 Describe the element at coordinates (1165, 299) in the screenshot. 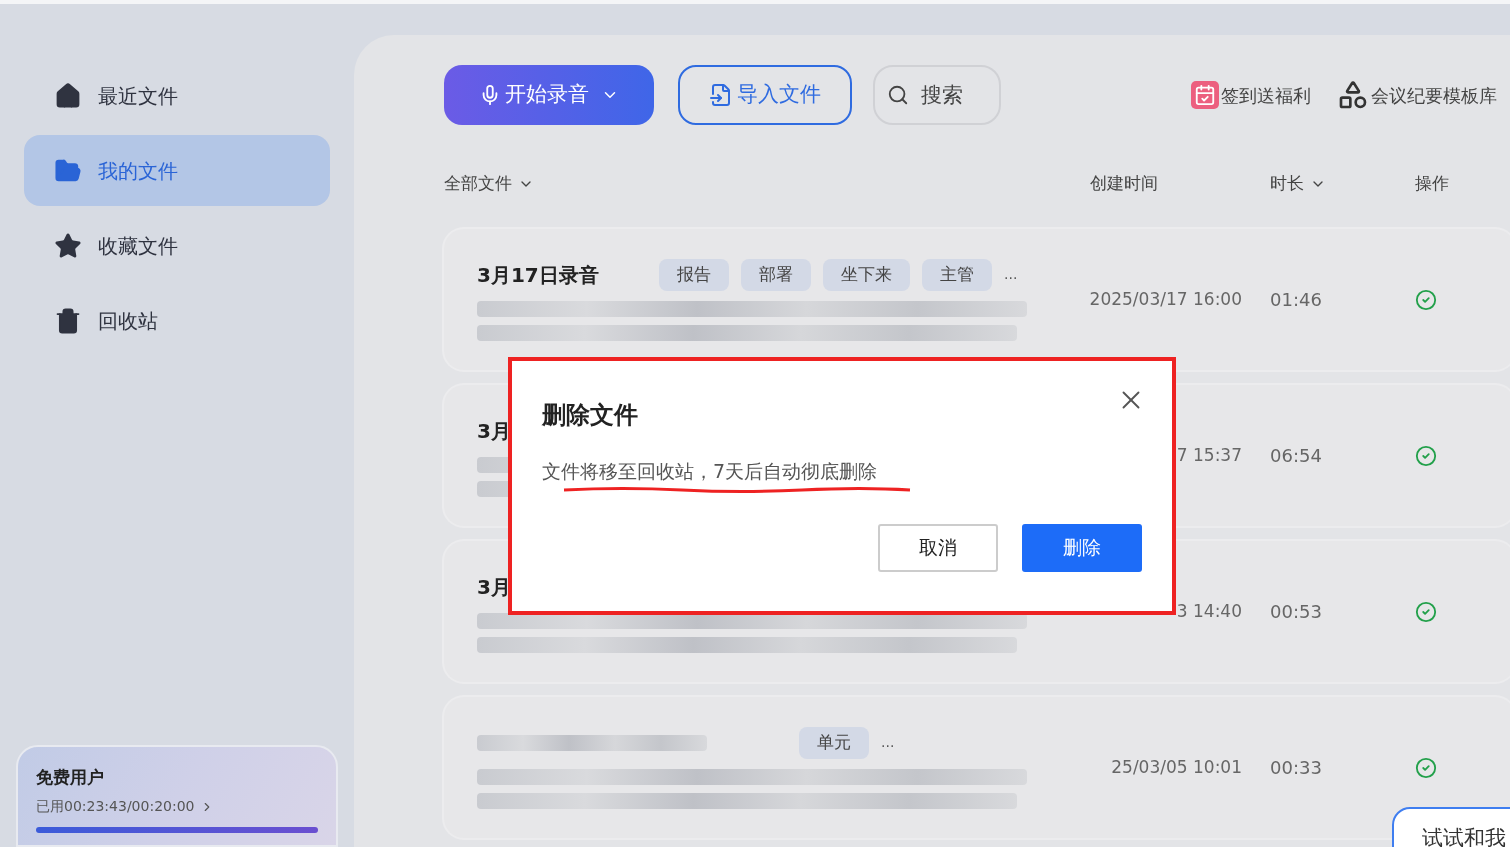

I see `created-time: 2025/03/17 16:00` at that location.